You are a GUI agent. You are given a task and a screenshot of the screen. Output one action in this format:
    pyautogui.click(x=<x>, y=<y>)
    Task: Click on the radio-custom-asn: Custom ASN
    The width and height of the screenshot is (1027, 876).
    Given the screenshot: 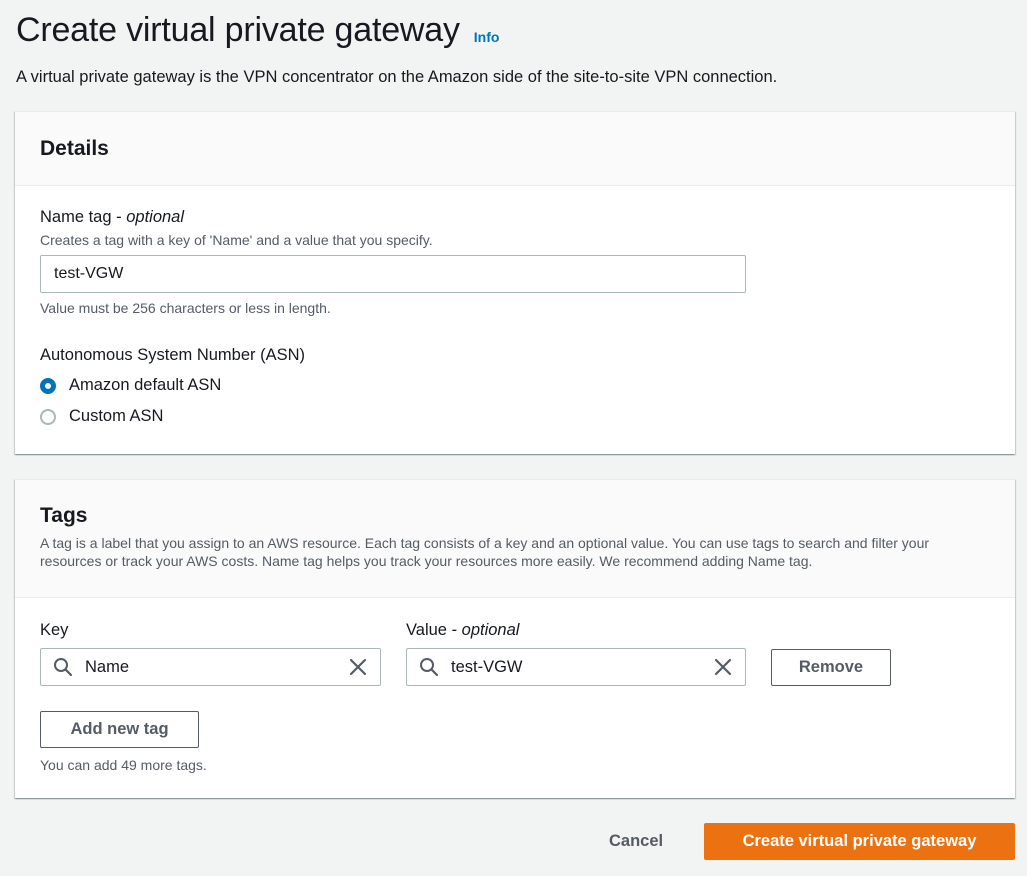 What is the action you would take?
    pyautogui.click(x=101, y=416)
    